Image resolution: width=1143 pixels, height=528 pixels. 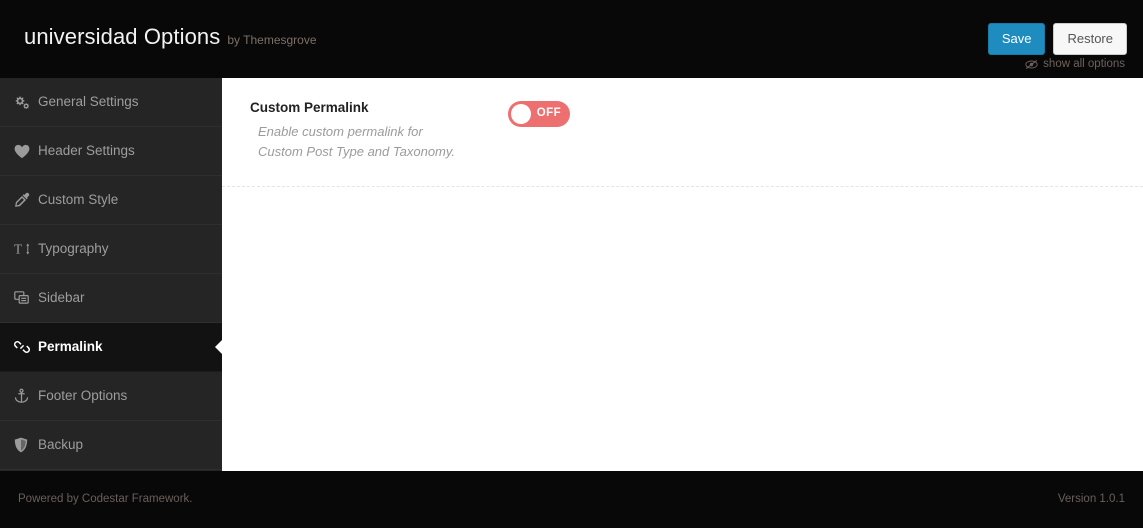 I want to click on toggle-knob, so click(x=521, y=114).